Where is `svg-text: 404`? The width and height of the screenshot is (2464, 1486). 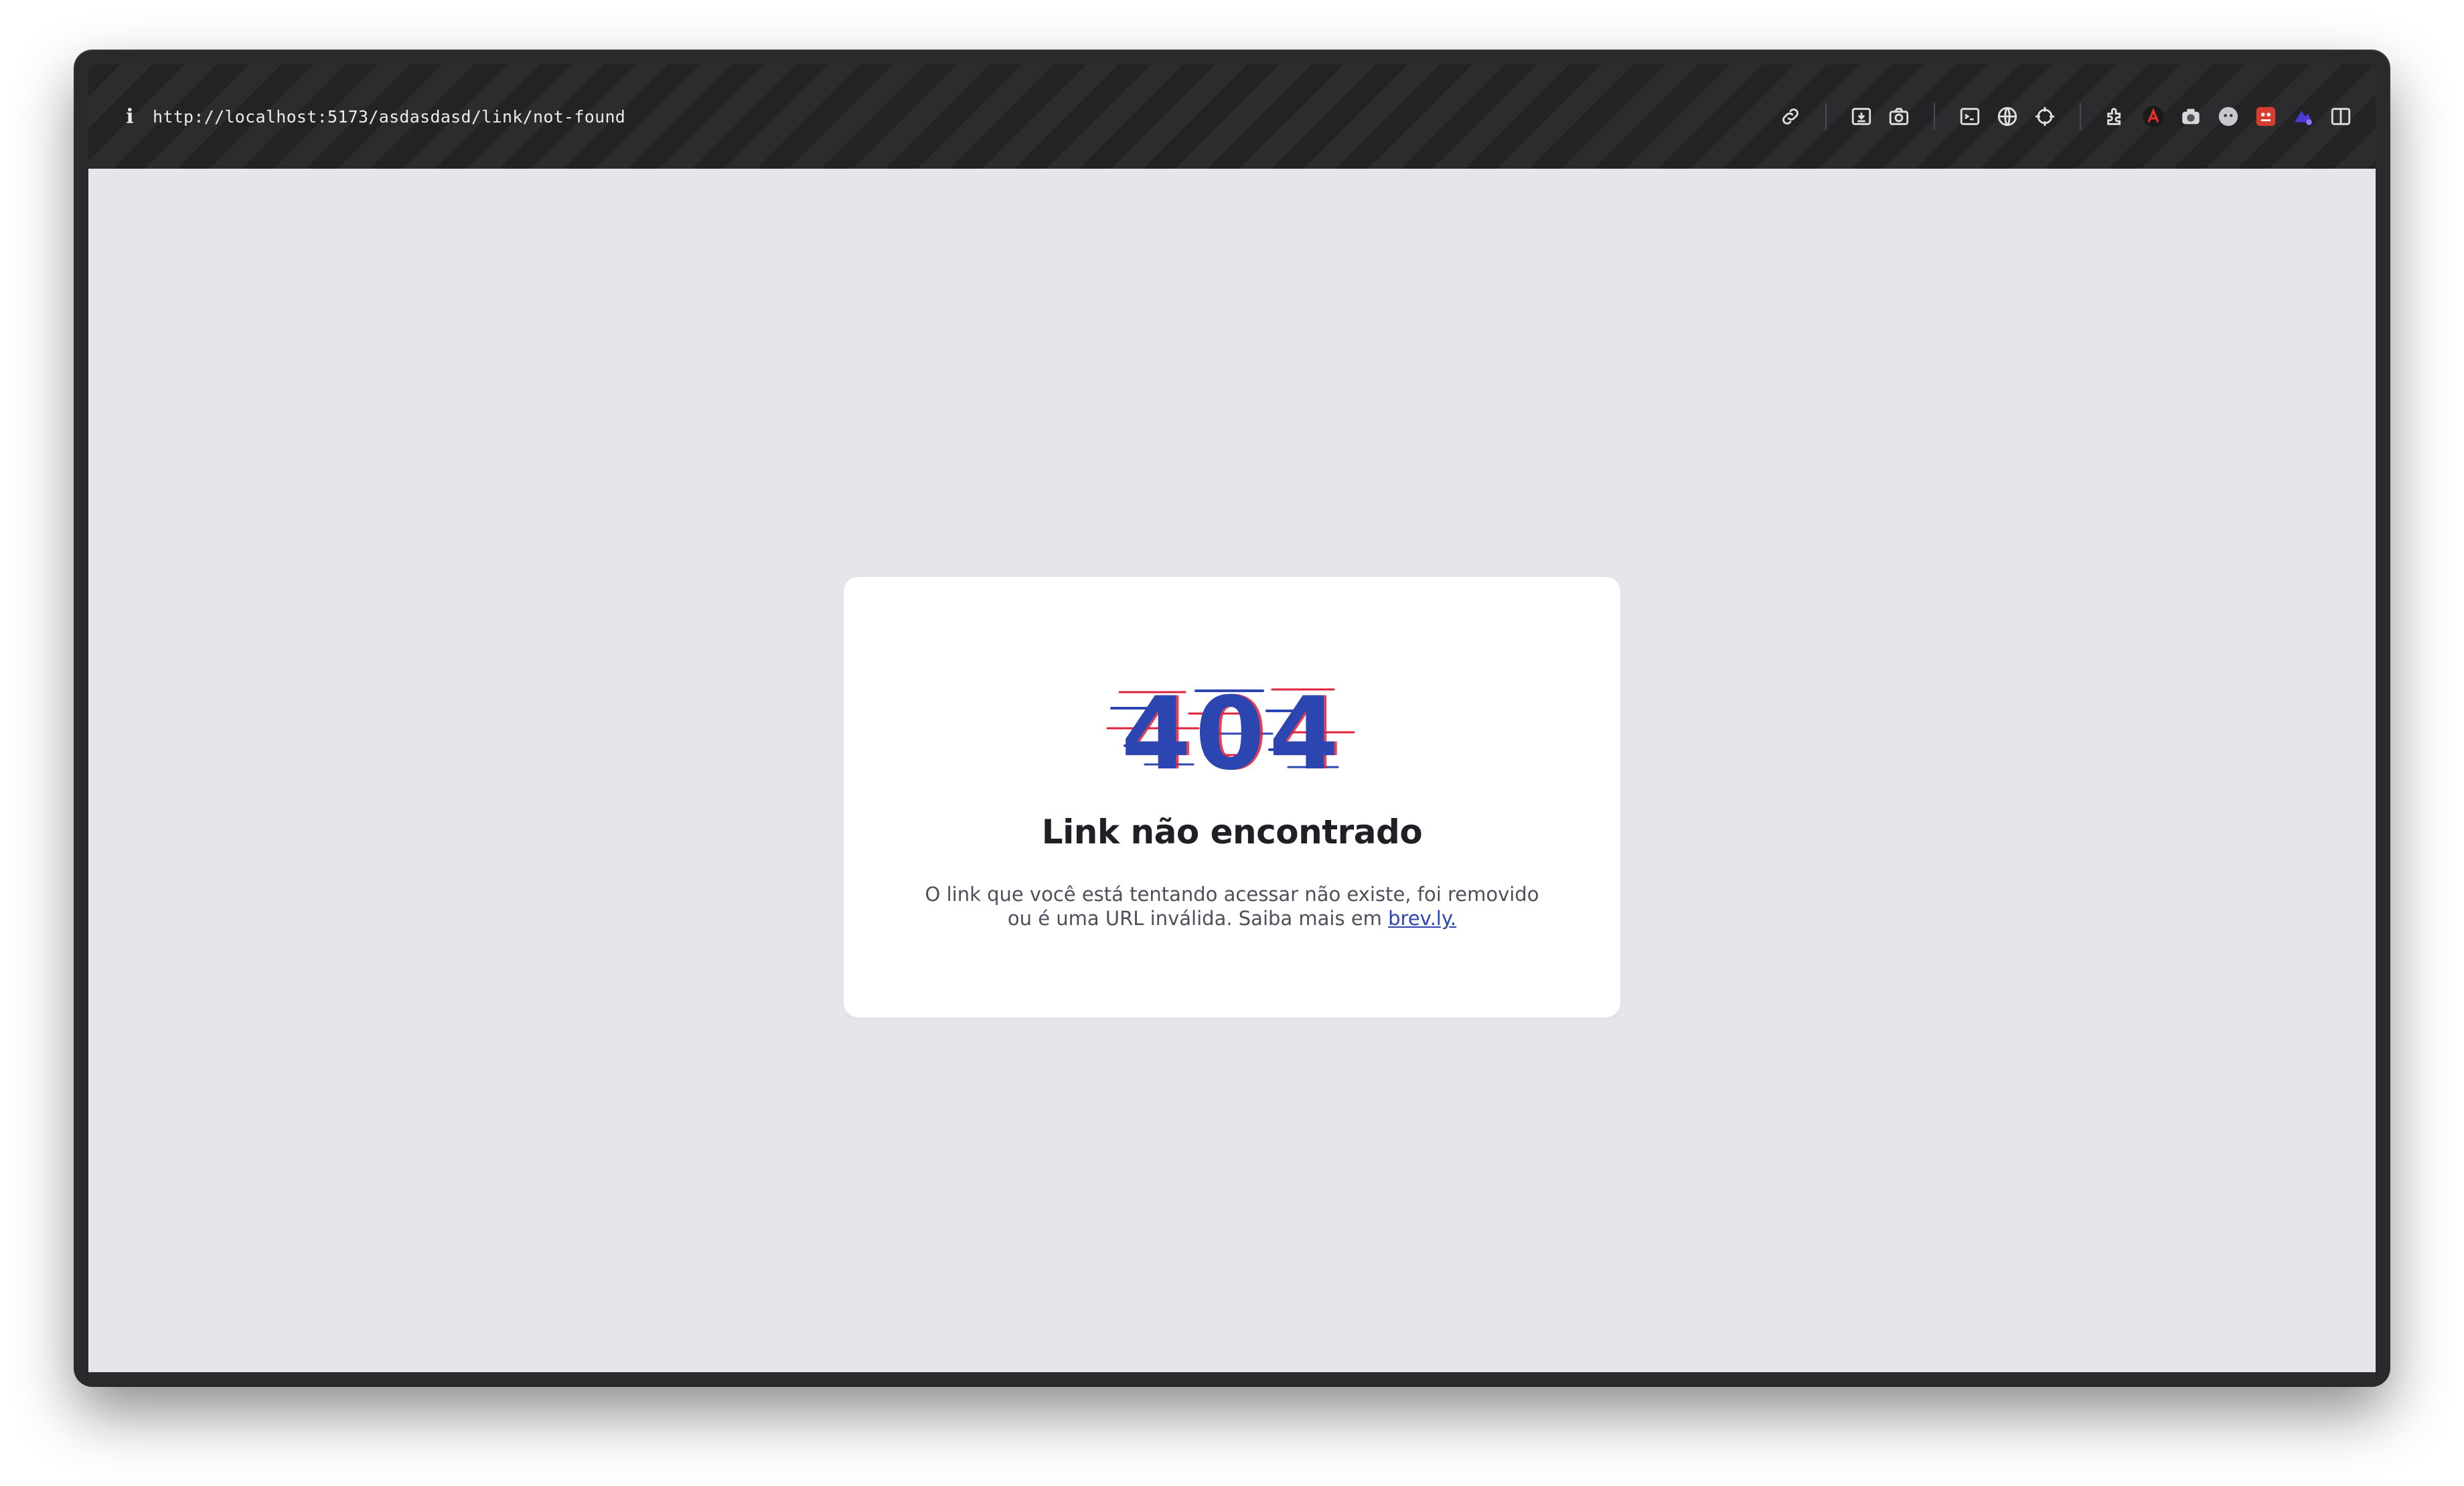
svg-text: 404 is located at coordinates (1231, 728).